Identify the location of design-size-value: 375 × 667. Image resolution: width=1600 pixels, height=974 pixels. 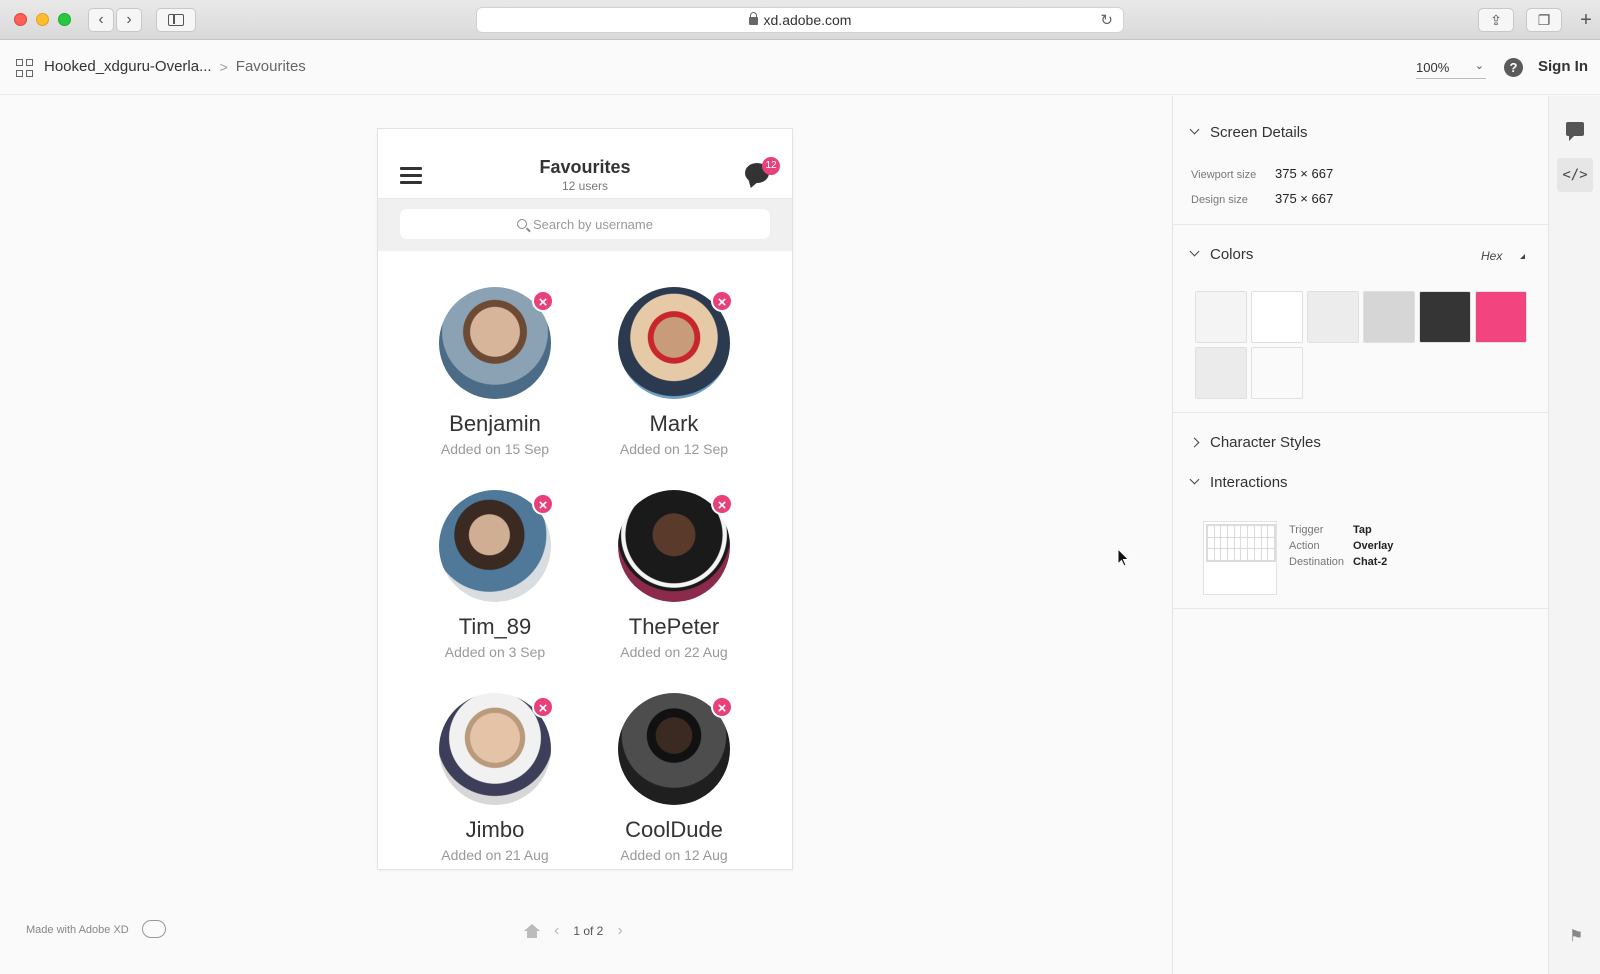
(1304, 198).